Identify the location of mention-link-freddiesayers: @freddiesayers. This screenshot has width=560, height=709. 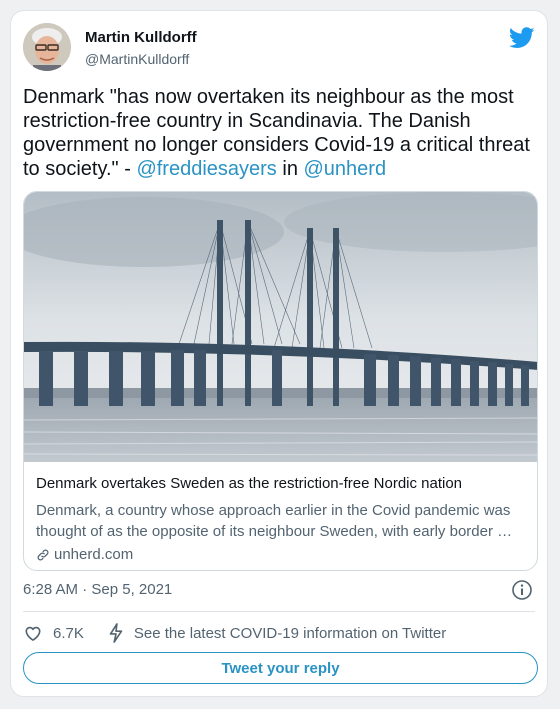
(206, 169).